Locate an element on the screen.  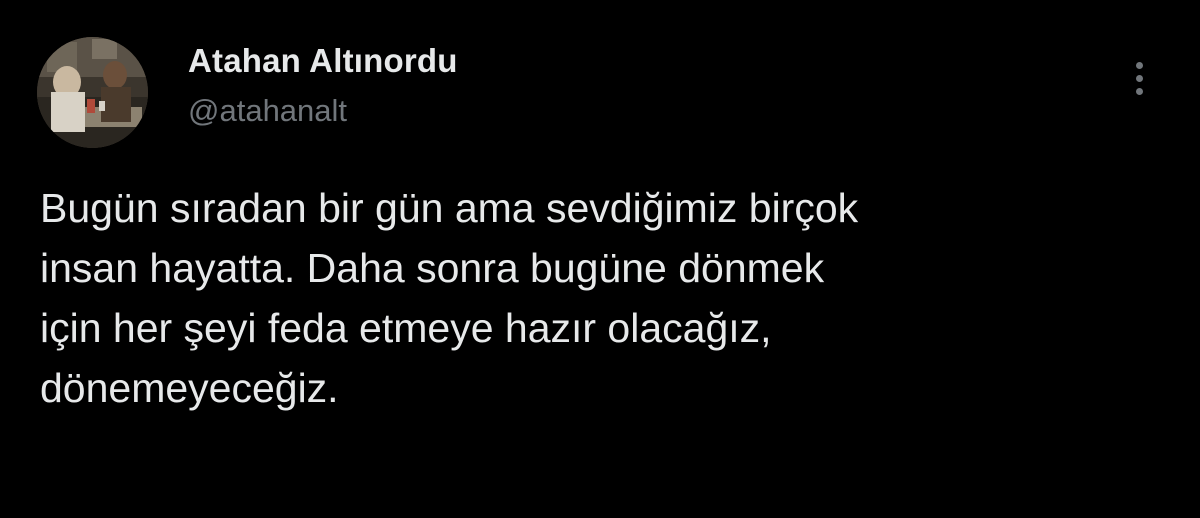
avatar is located at coordinates (92, 92).